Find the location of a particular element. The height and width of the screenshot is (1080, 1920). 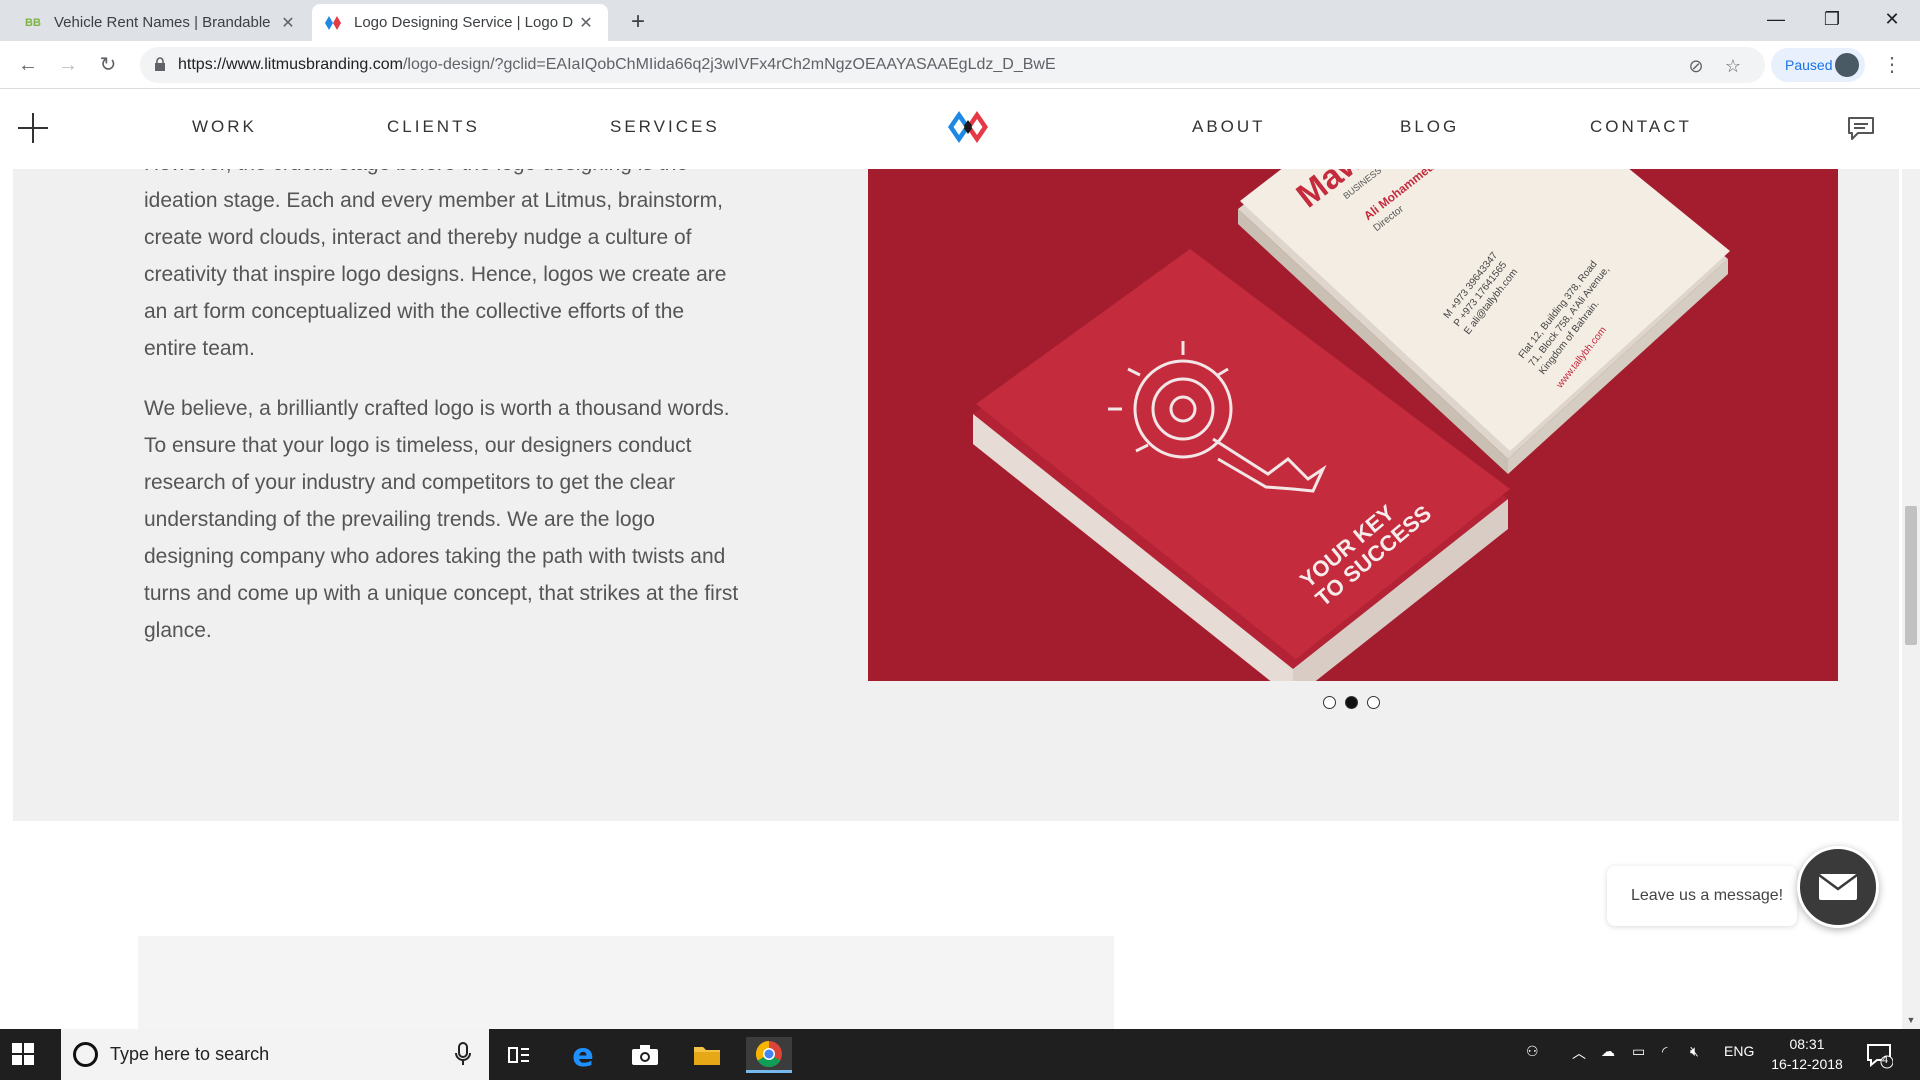

language-indicator: ENG is located at coordinates (1739, 1051).